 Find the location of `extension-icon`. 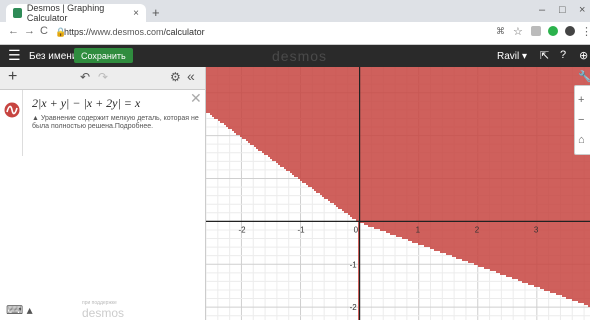

extension-icon is located at coordinates (536, 31).